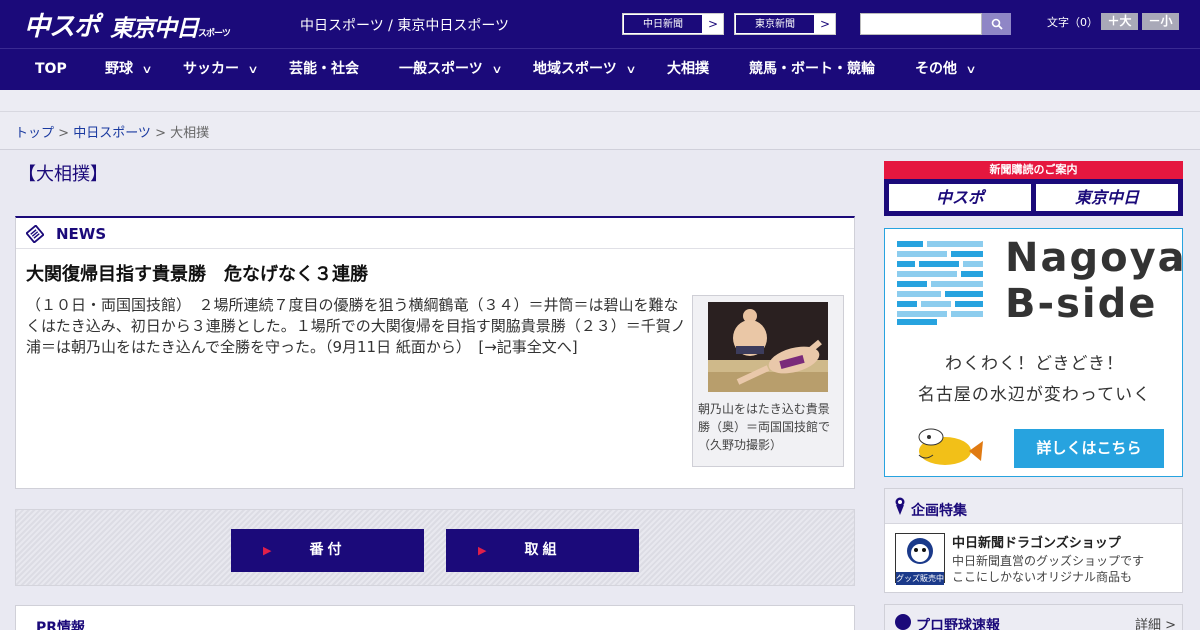 The width and height of the screenshot is (1200, 630). I want to click on bside-subtagline: 名古屋の水辺が変わっていく, so click(1034, 395).